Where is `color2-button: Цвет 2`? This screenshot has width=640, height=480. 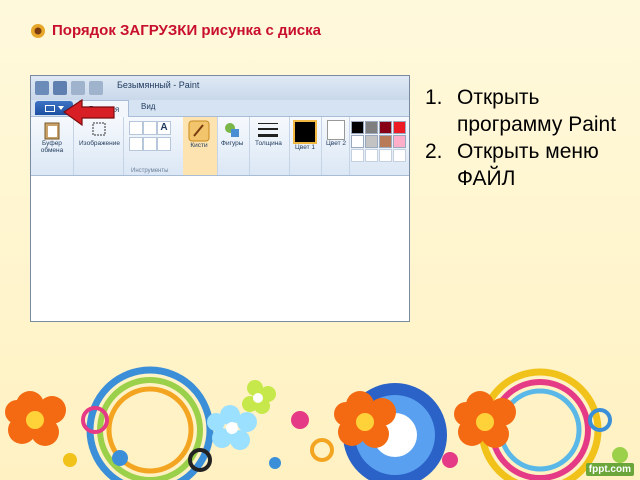
color2-button: Цвет 2 is located at coordinates (336, 133).